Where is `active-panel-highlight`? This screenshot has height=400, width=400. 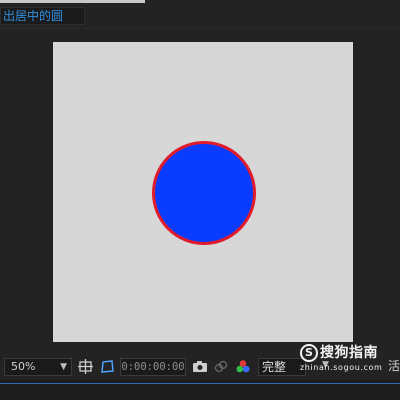
active-panel-highlight is located at coordinates (200, 383).